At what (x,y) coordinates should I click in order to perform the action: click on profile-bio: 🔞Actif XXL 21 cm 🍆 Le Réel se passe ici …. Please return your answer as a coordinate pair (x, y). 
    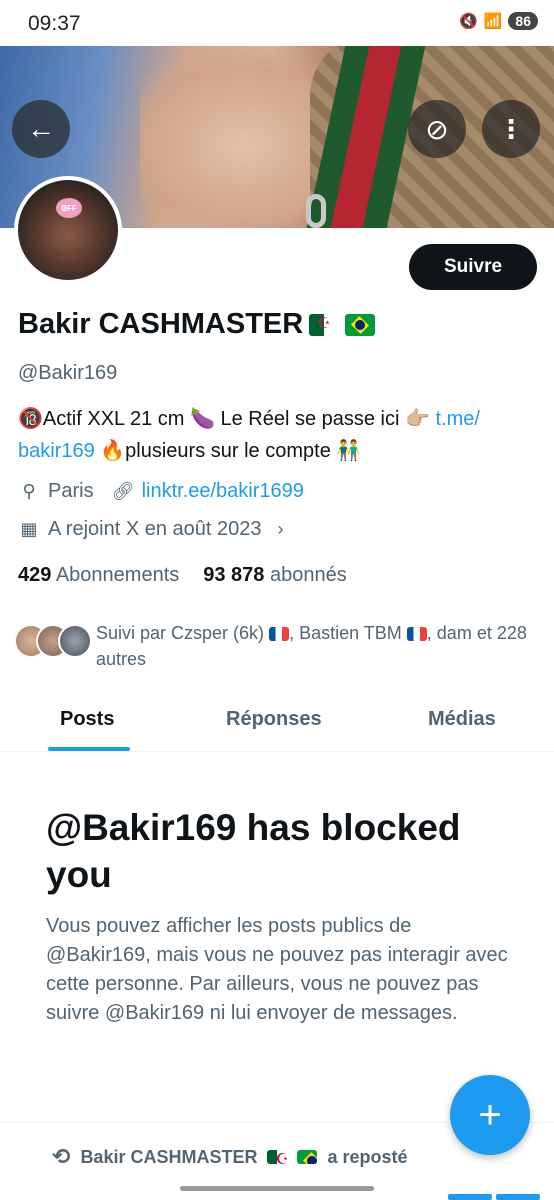
    Looking at the image, I should click on (278, 435).